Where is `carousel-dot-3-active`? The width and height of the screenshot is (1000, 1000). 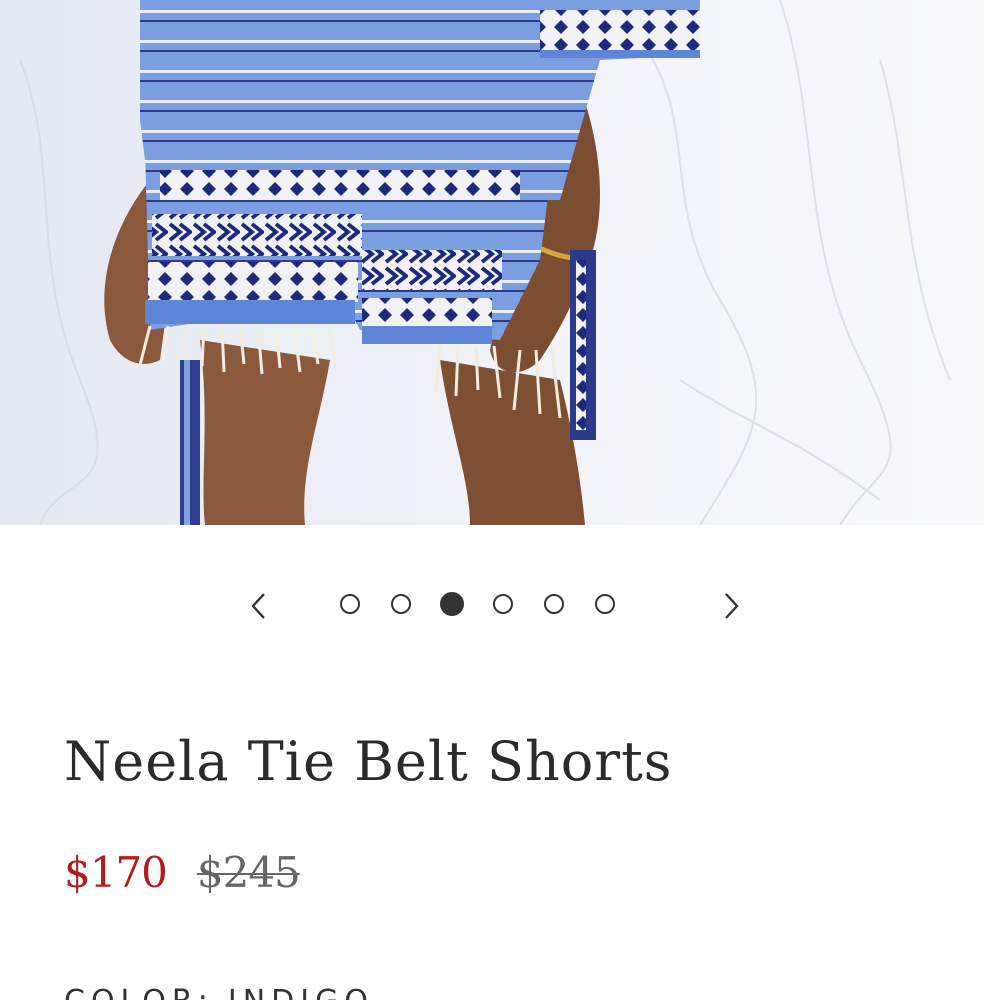 carousel-dot-3-active is located at coordinates (452, 604).